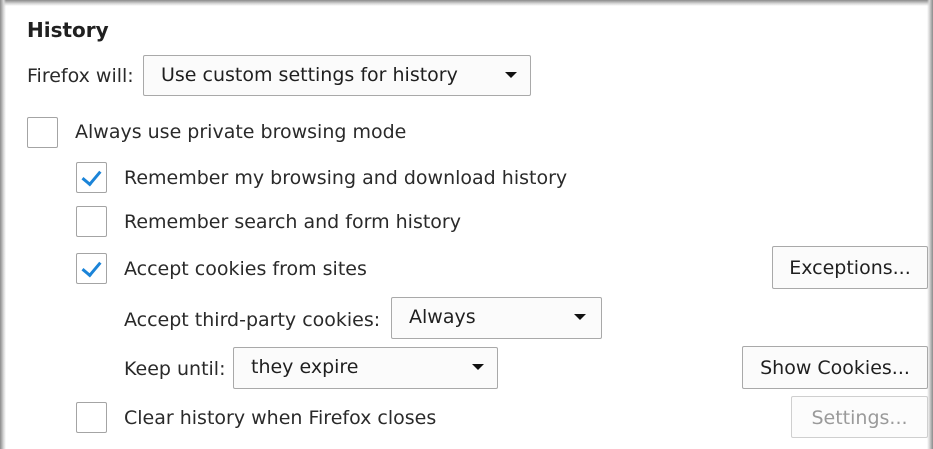  What do you see at coordinates (466, 3) in the screenshot?
I see `window-shadow-top` at bounding box center [466, 3].